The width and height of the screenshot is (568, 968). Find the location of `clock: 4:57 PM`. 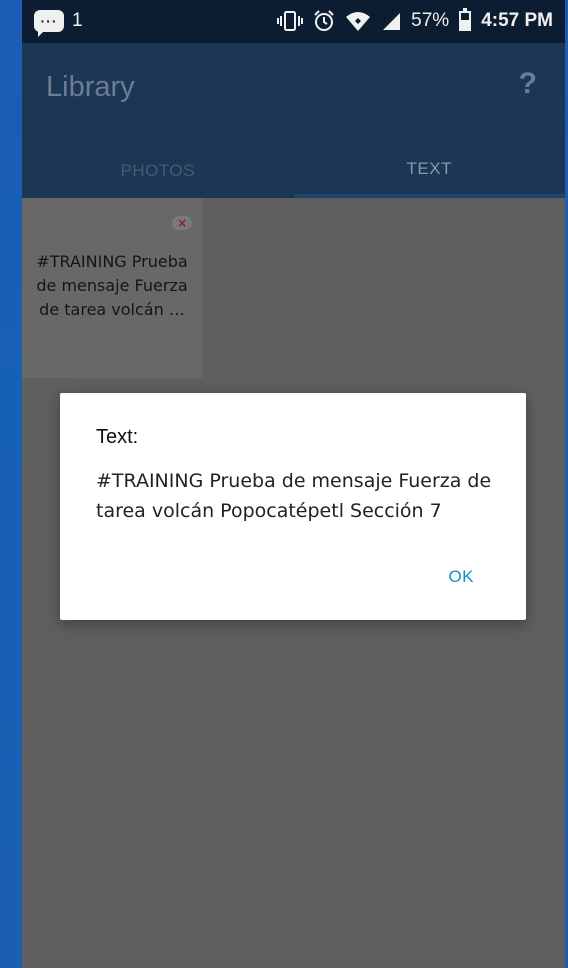

clock: 4:57 PM is located at coordinates (517, 20).